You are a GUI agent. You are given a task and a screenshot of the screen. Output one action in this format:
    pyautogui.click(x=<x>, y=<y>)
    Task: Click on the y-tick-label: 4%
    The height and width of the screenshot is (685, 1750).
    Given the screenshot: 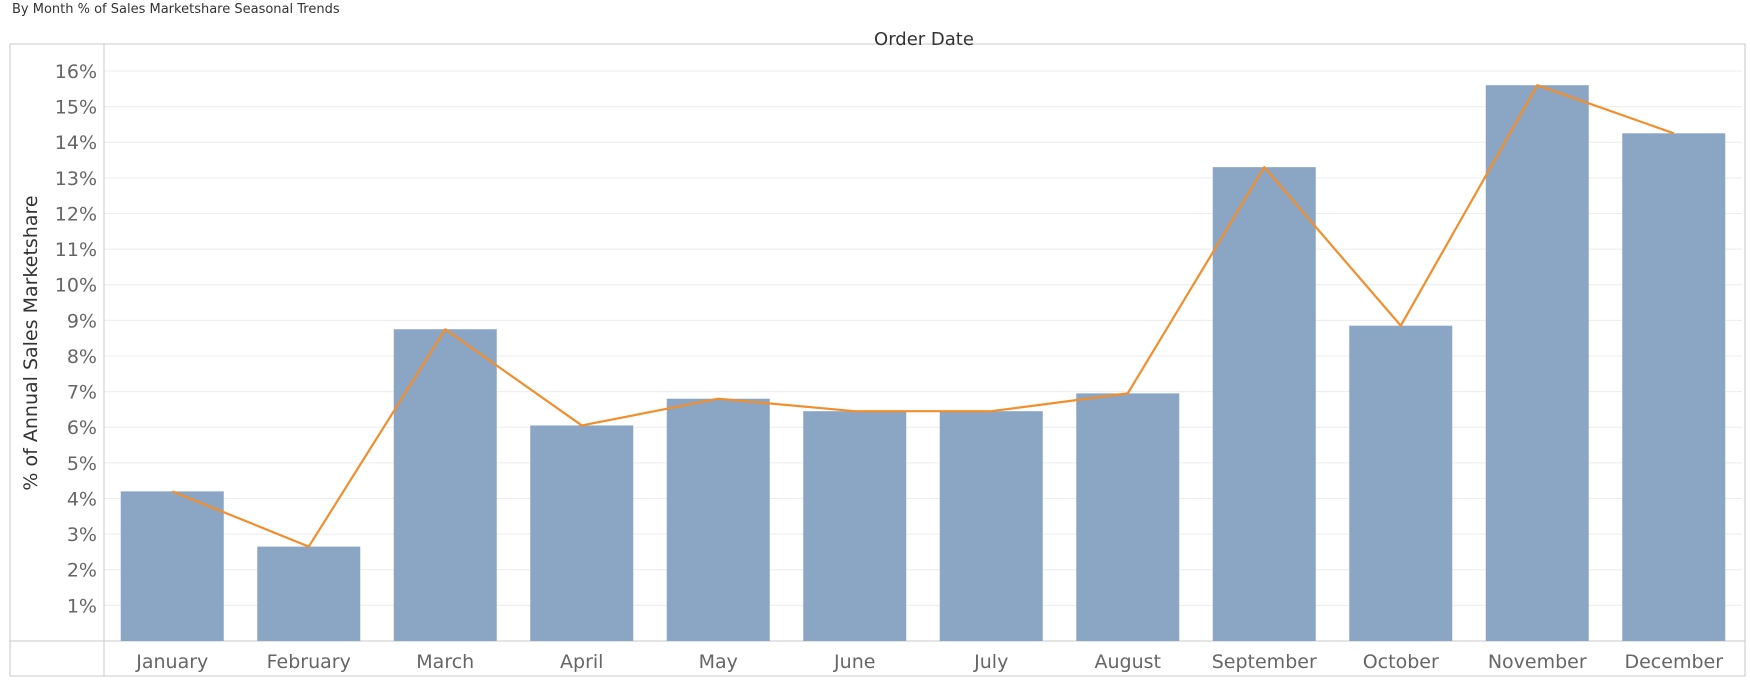 What is the action you would take?
    pyautogui.click(x=82, y=499)
    